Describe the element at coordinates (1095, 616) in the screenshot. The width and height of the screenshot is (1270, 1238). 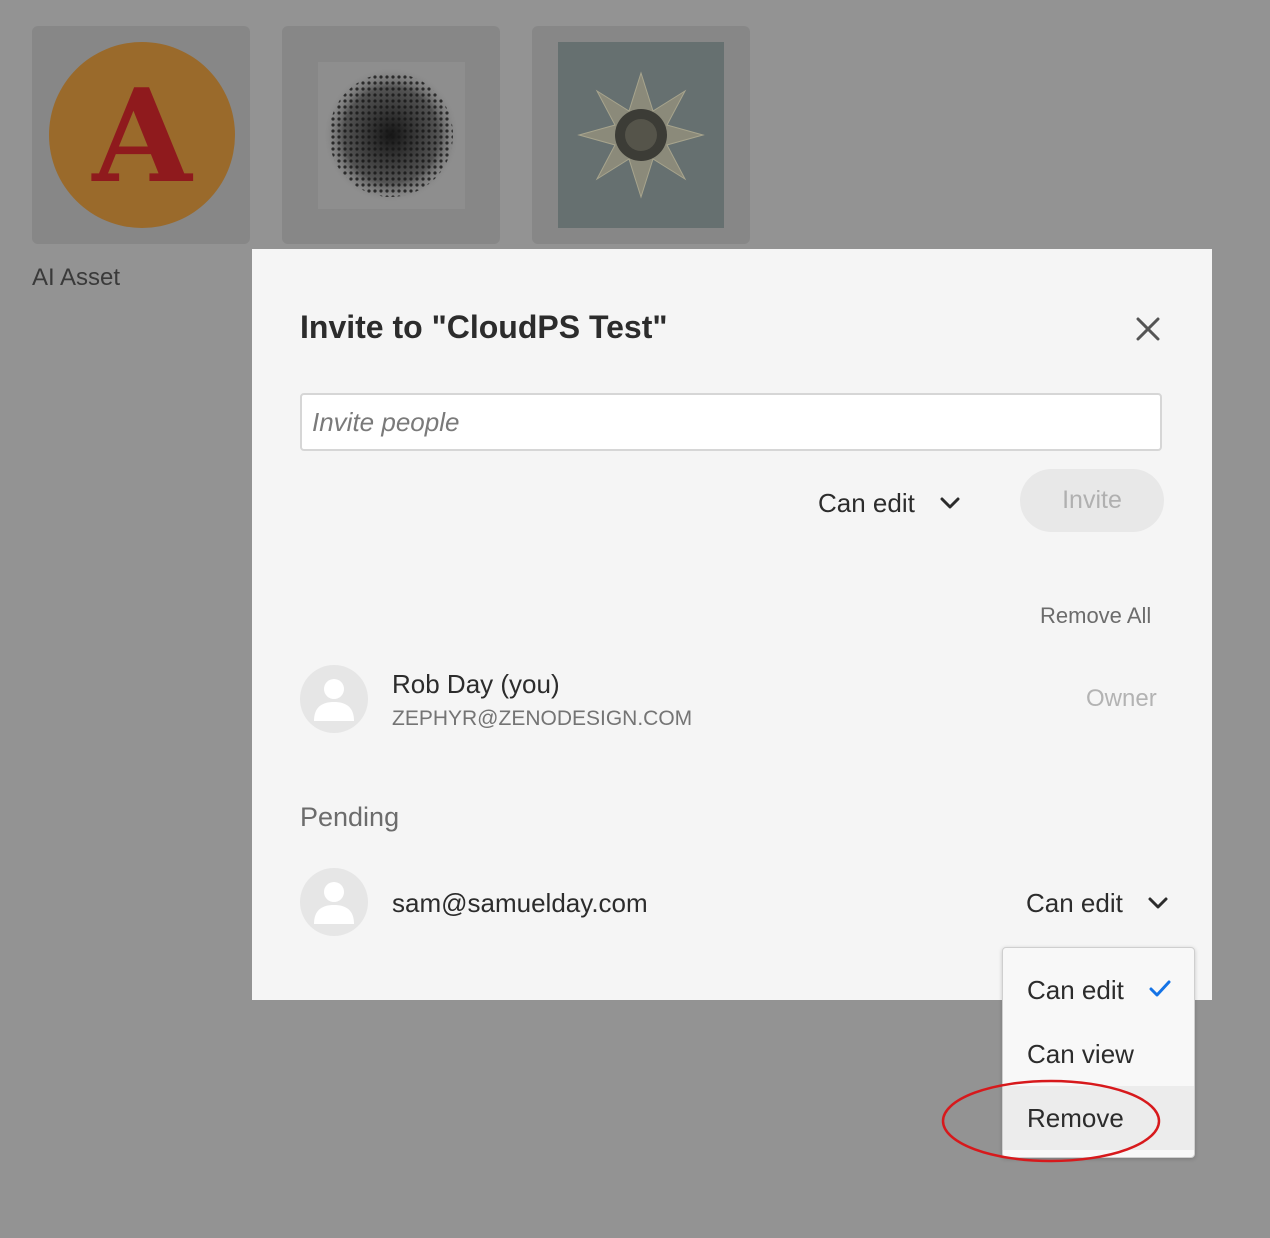
I see `remove-all-link: Remove All` at that location.